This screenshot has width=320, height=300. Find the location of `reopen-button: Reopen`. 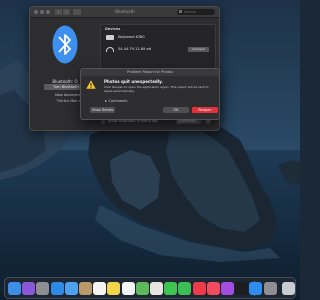

reopen-button: Reopen is located at coordinates (205, 110).